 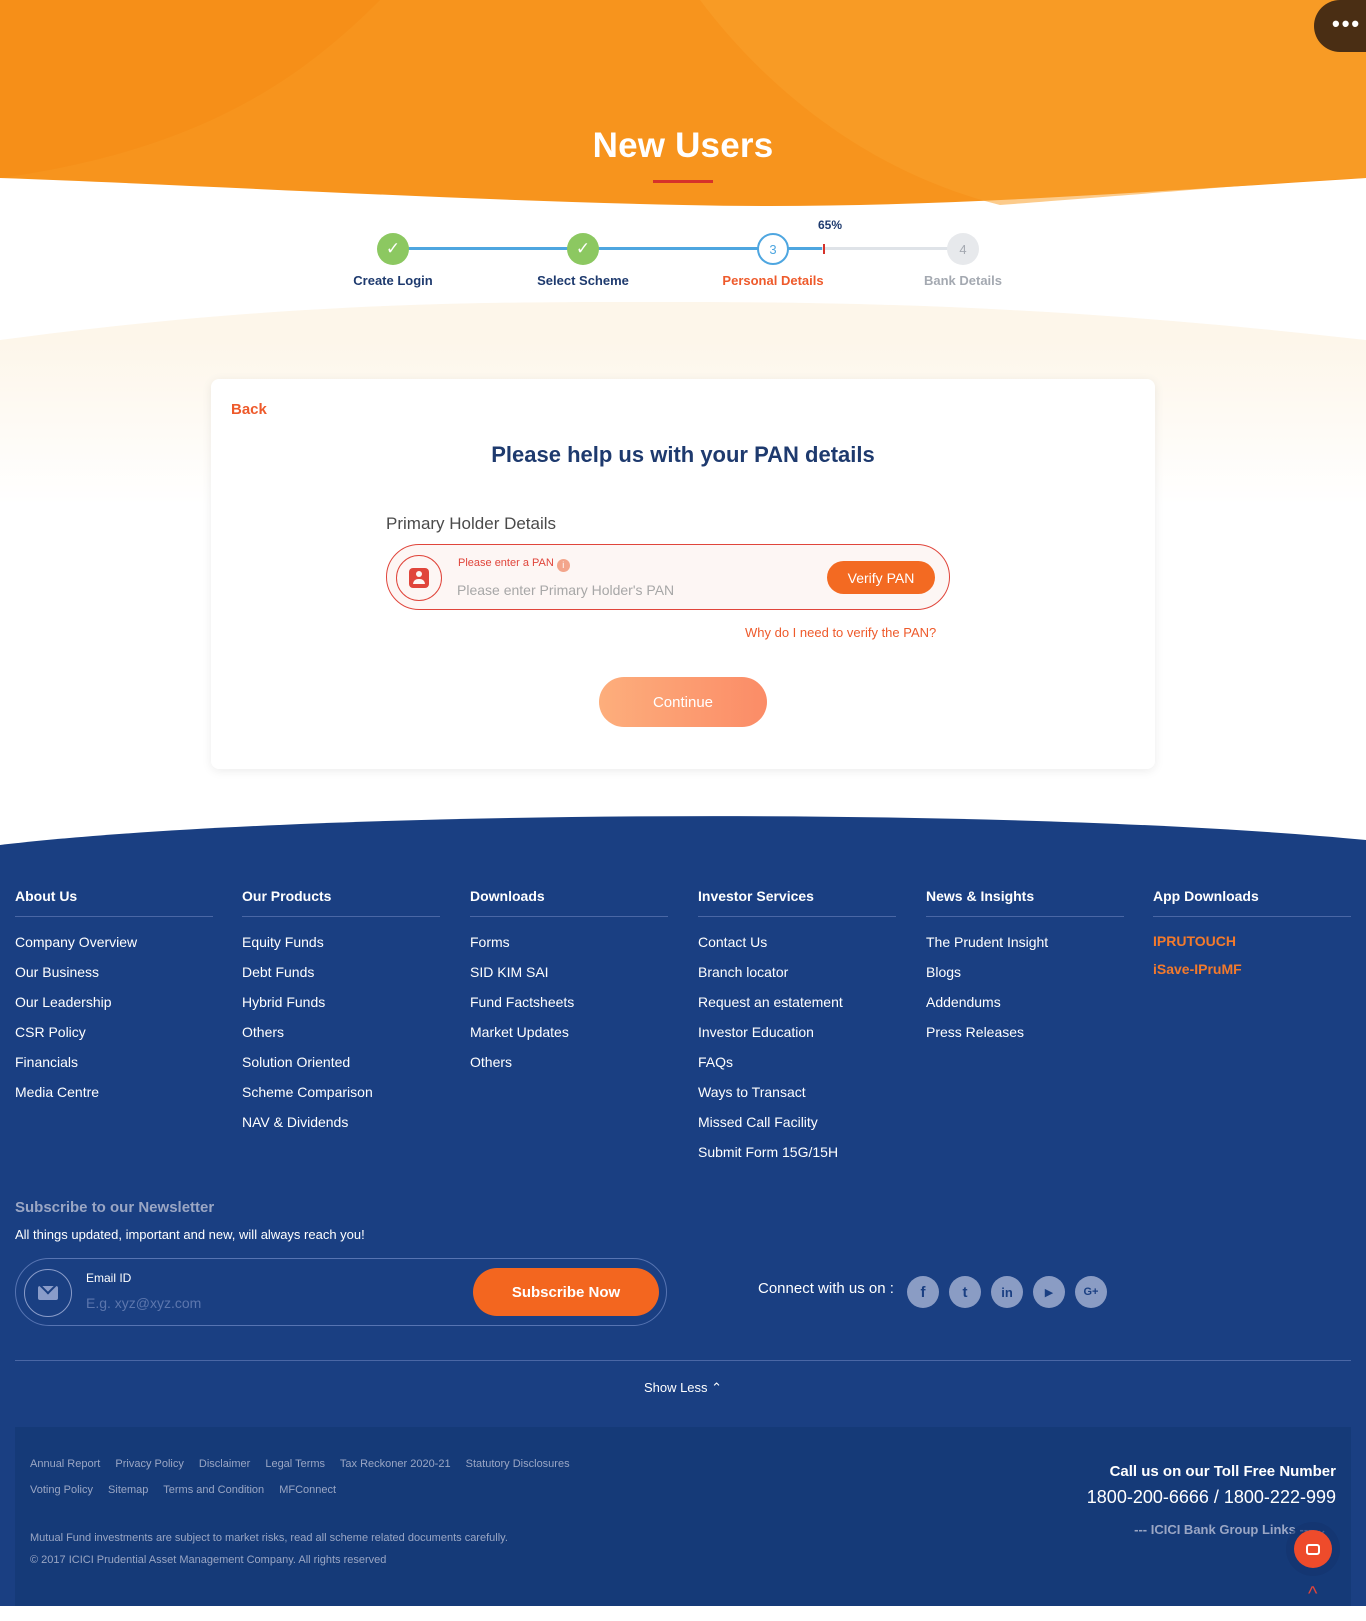 I want to click on email-input, so click(x=266, y=1303).